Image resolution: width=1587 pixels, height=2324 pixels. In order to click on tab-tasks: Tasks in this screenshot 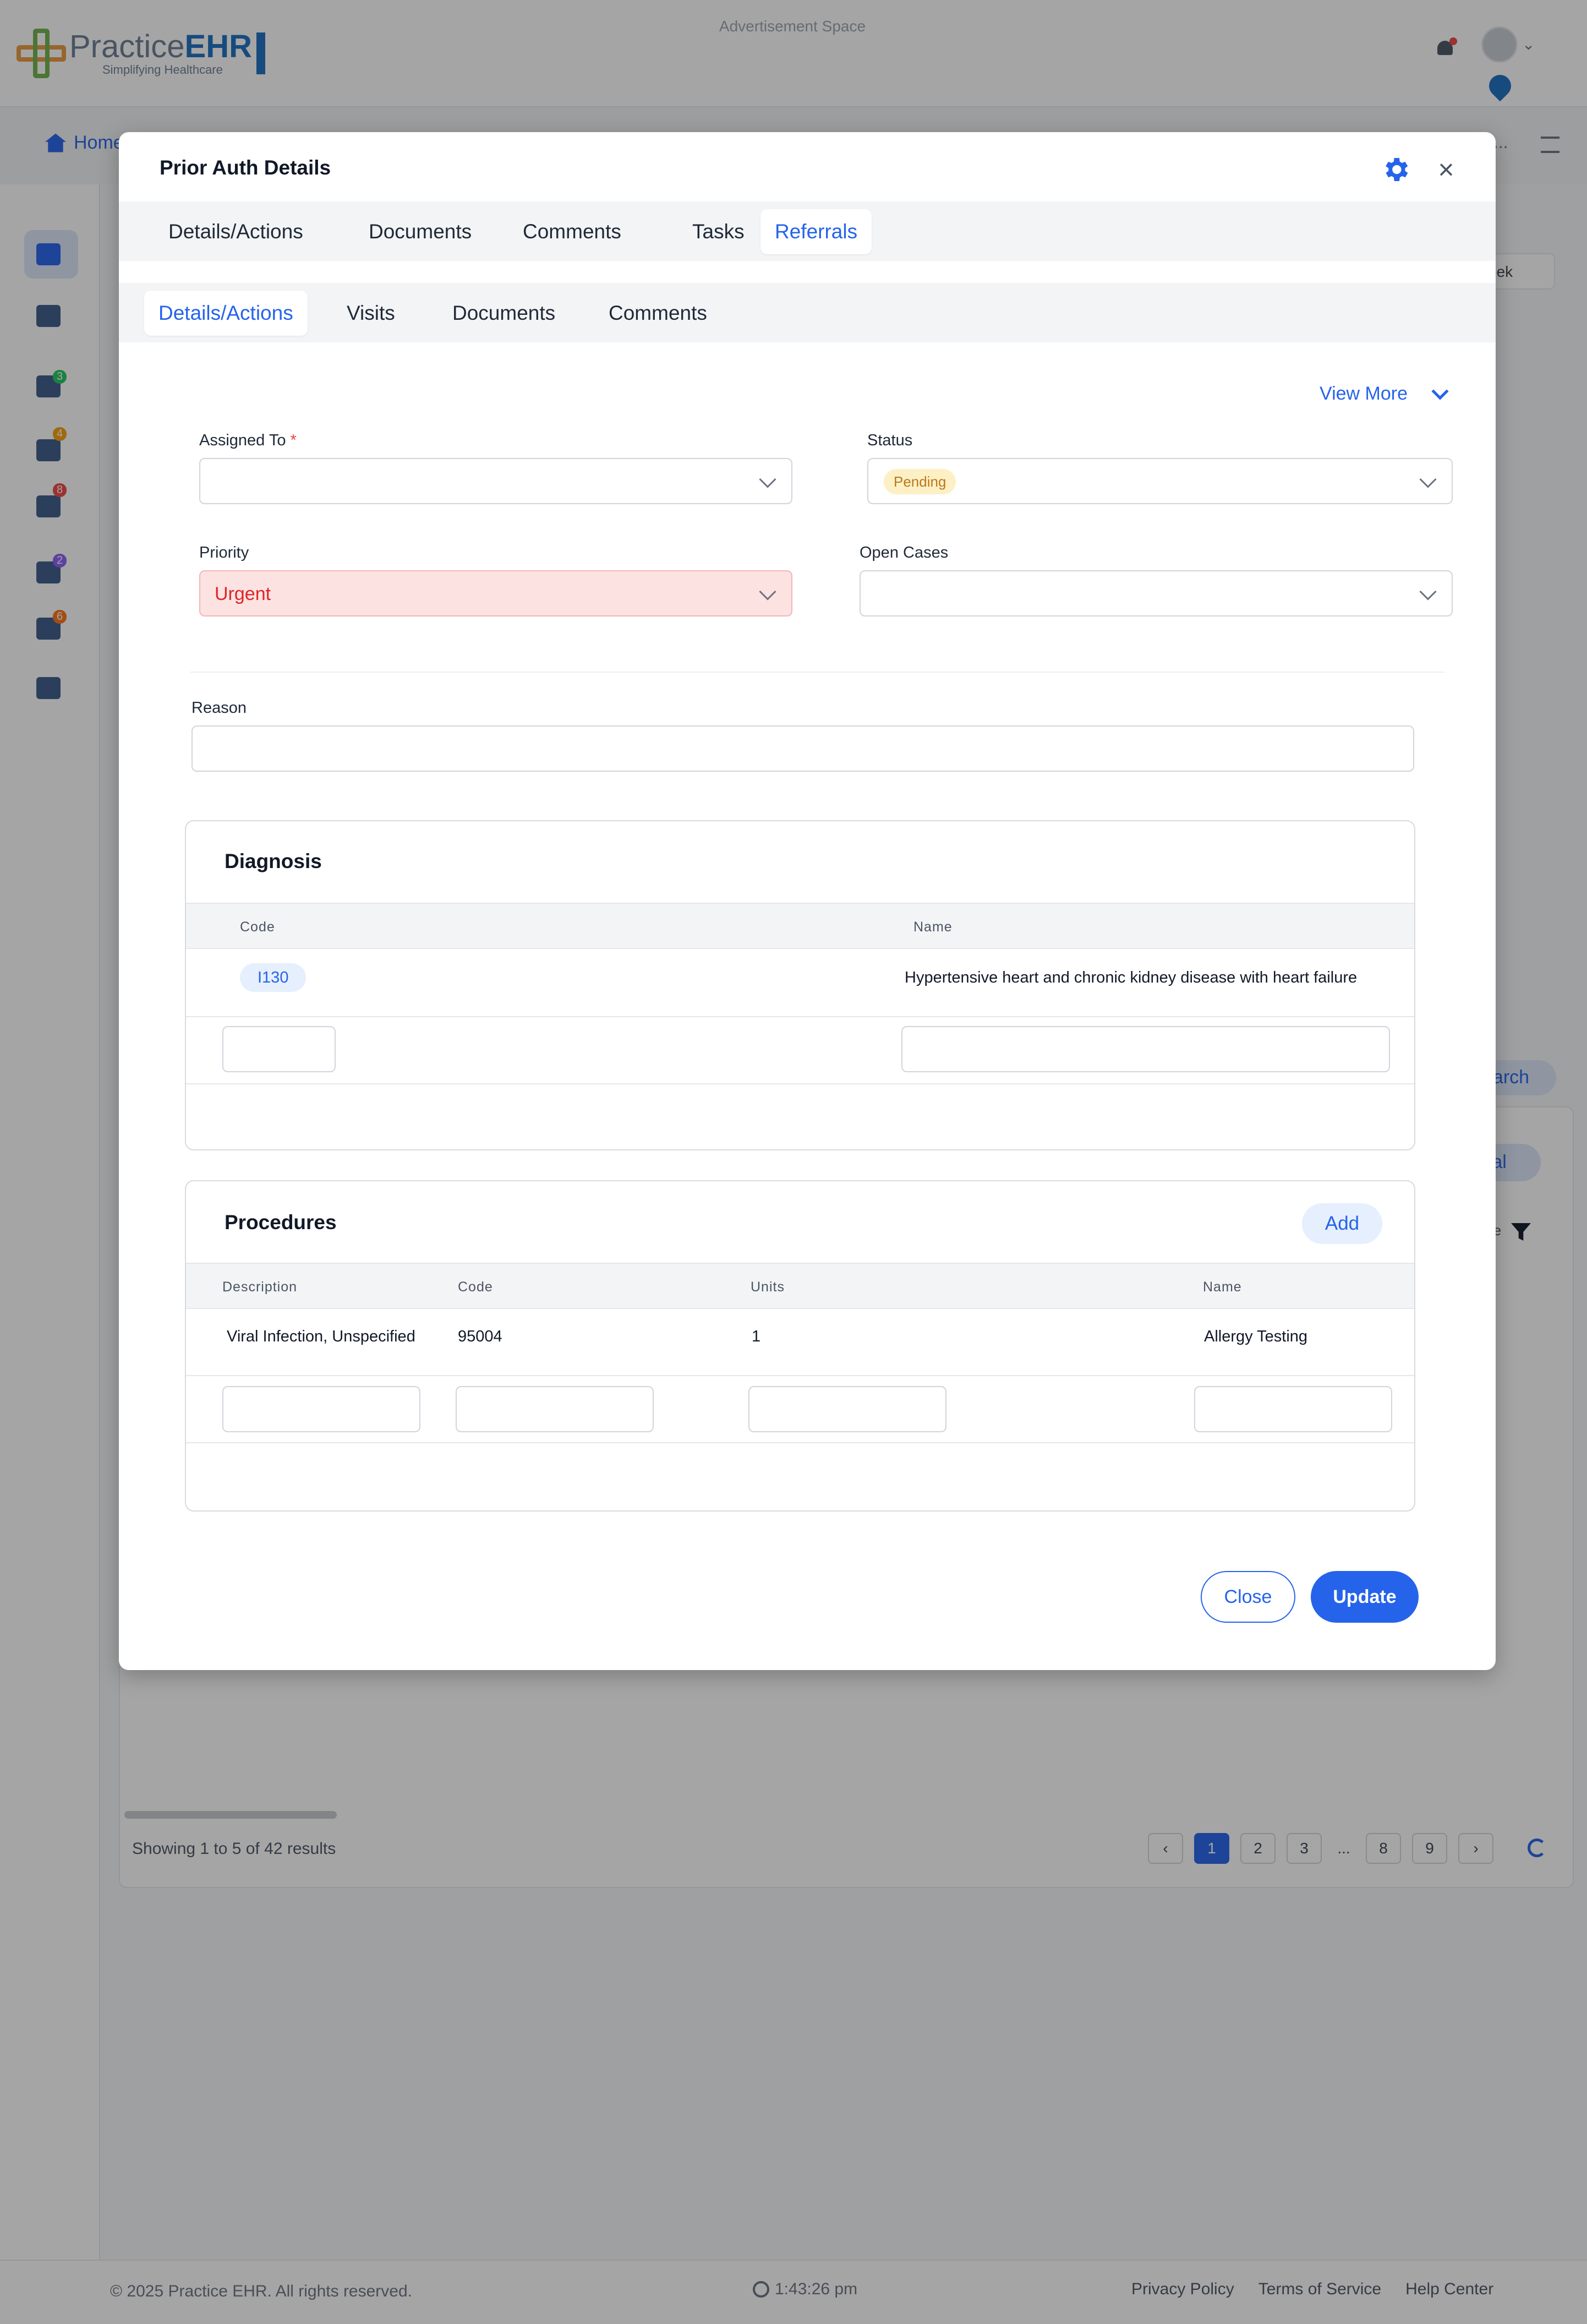, I will do `click(719, 232)`.